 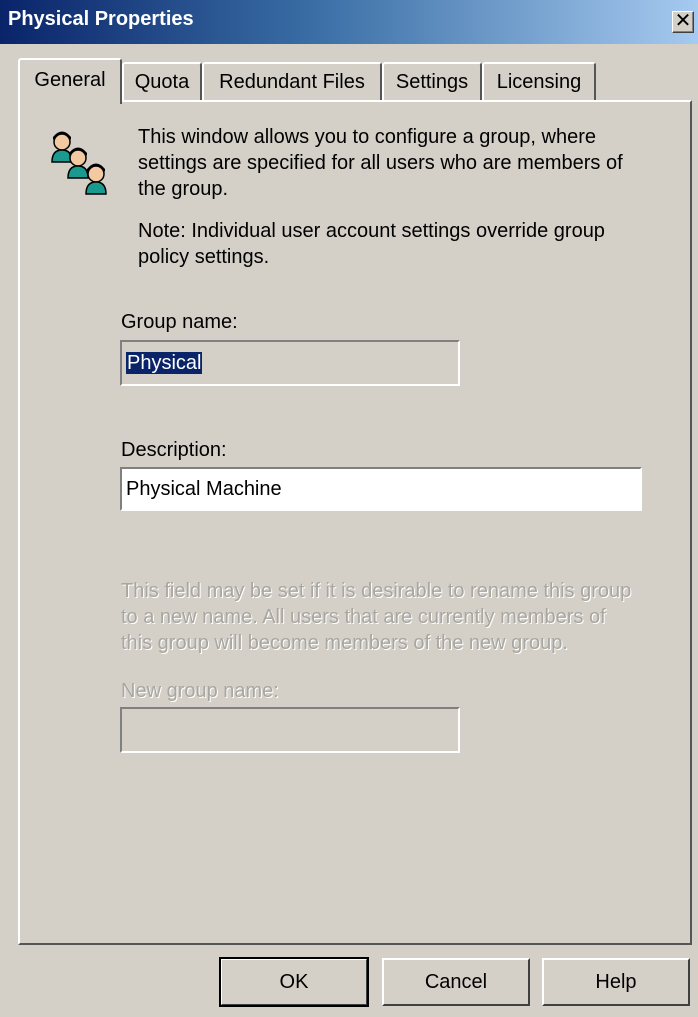 What do you see at coordinates (179, 322) in the screenshot?
I see `group-name-label: Group name:` at bounding box center [179, 322].